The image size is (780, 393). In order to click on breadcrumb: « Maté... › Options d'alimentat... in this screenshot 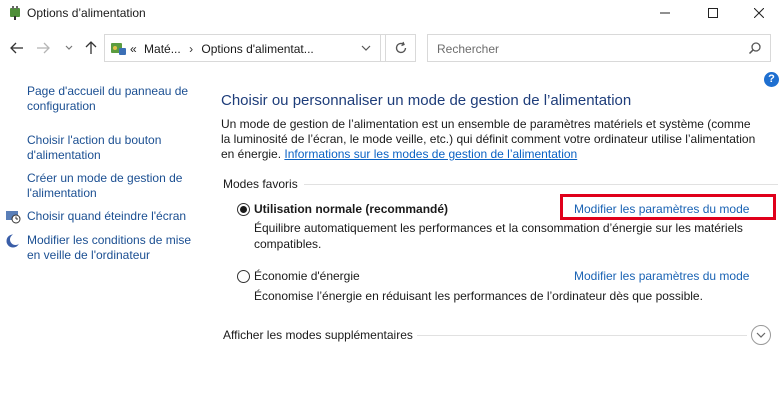, I will do `click(222, 49)`.